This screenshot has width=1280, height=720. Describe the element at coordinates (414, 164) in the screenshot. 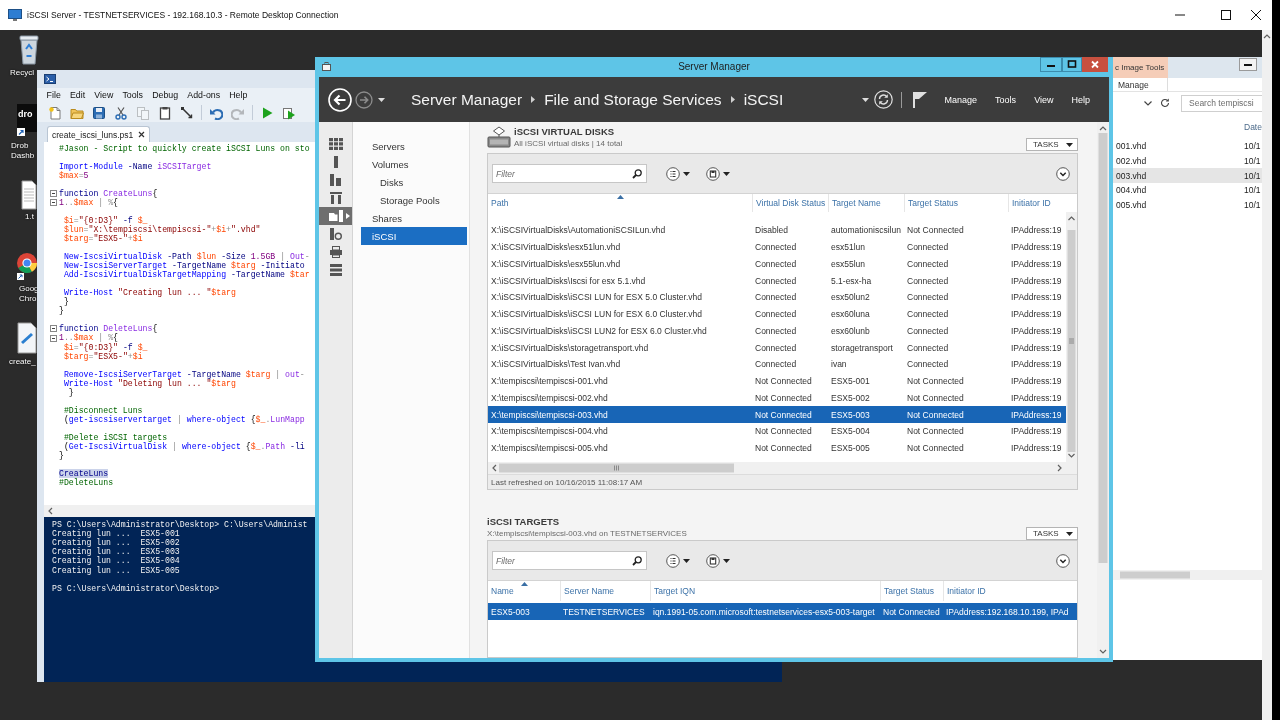

I see `nav-item: Volumes` at that location.